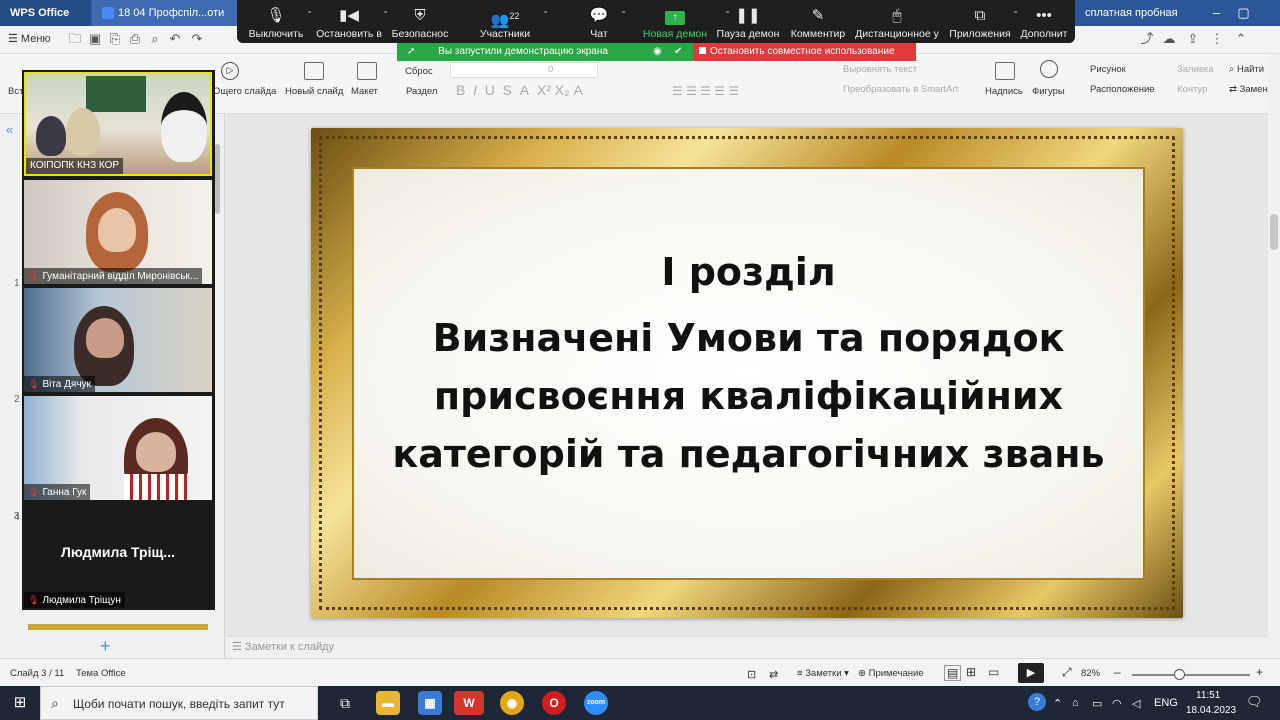 The image size is (1280, 720). Describe the element at coordinates (953, 673) in the screenshot. I see `normal-view-icon: ▤` at that location.